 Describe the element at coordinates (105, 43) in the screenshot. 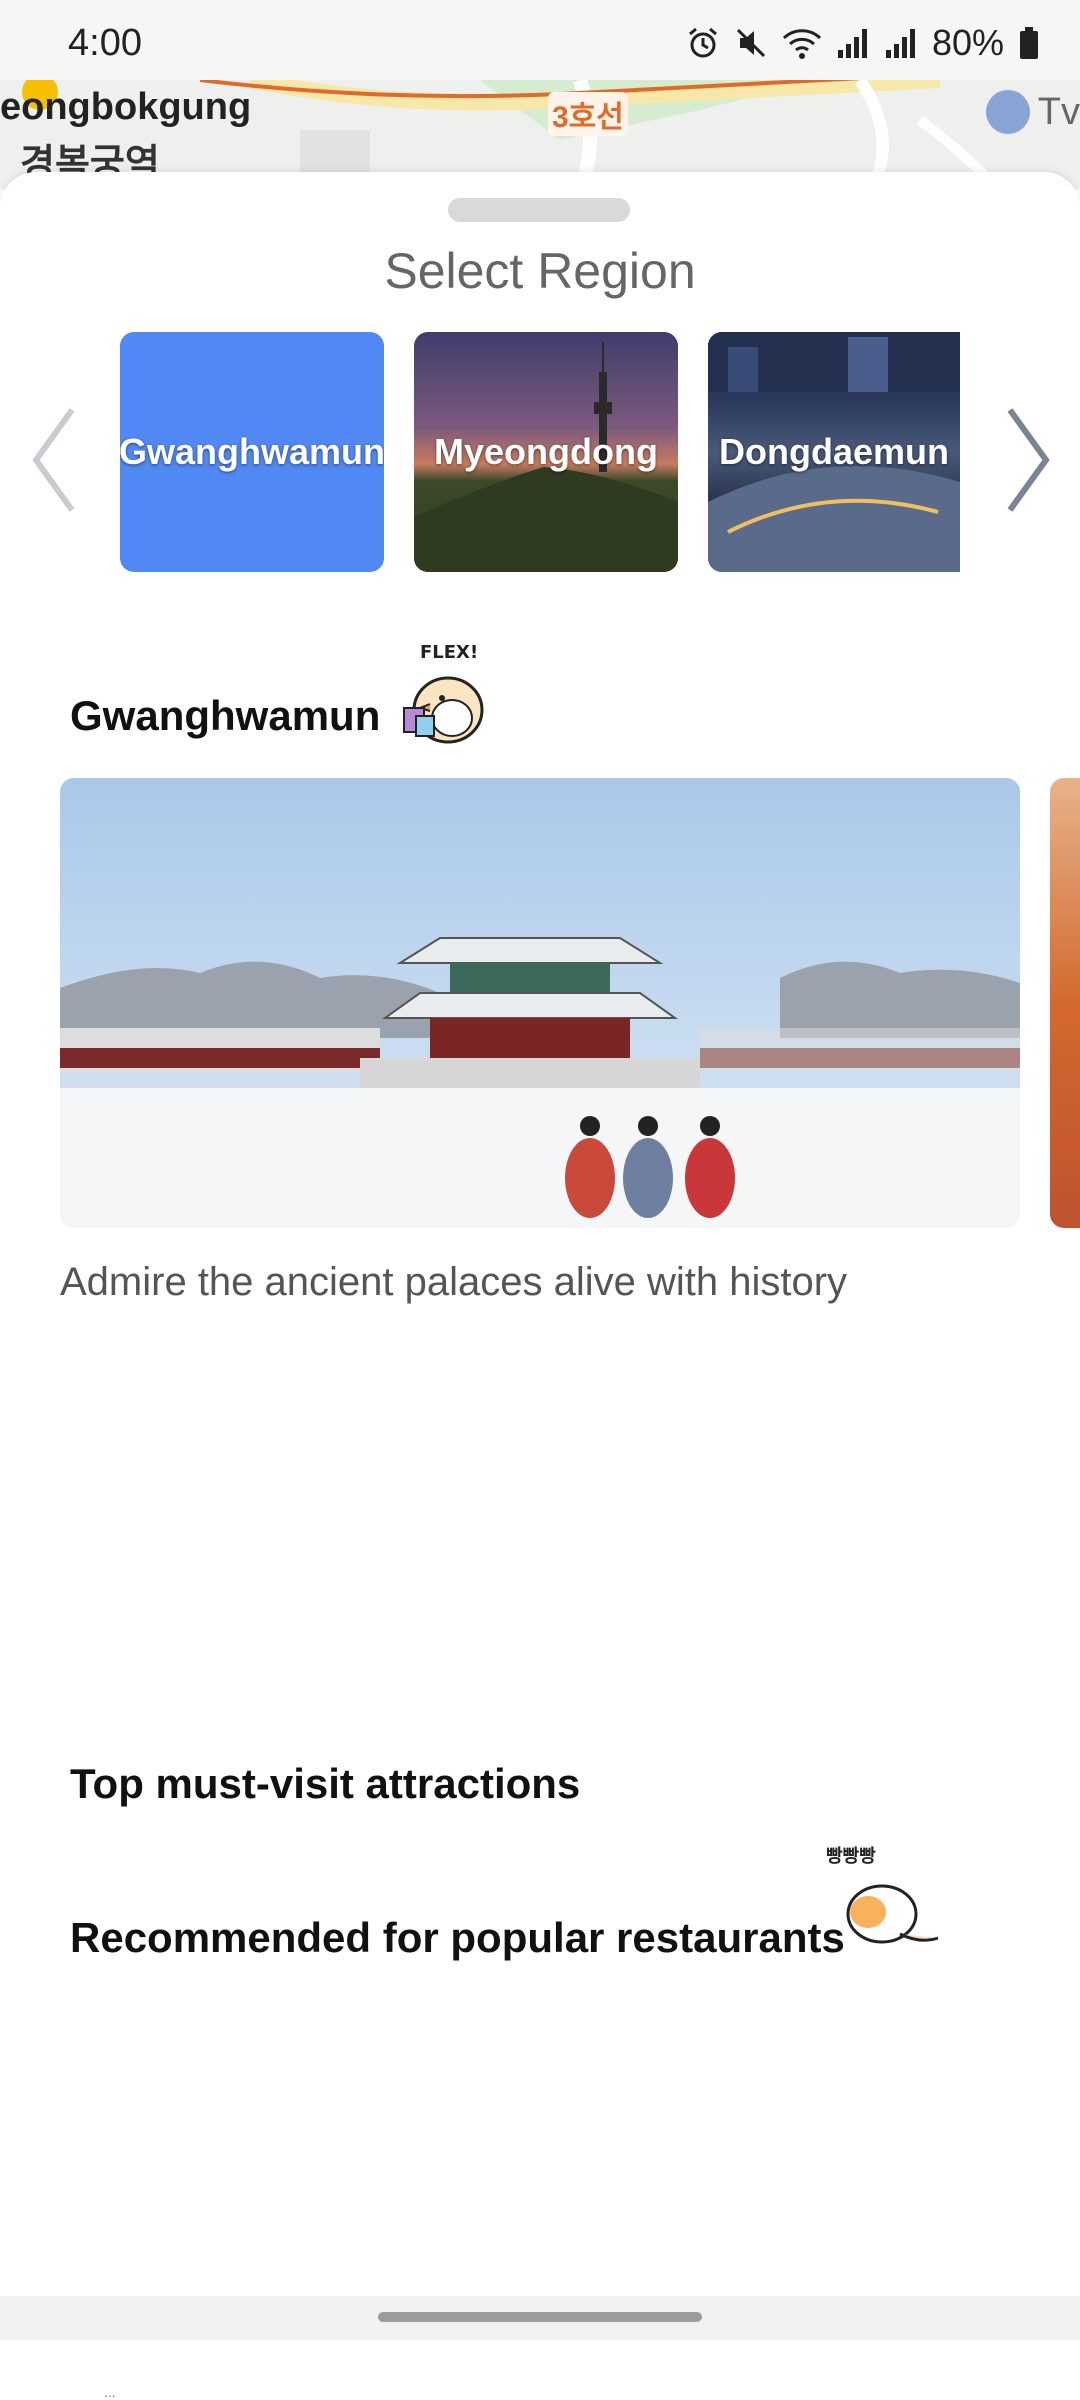

I see `status-time: 4:00` at that location.